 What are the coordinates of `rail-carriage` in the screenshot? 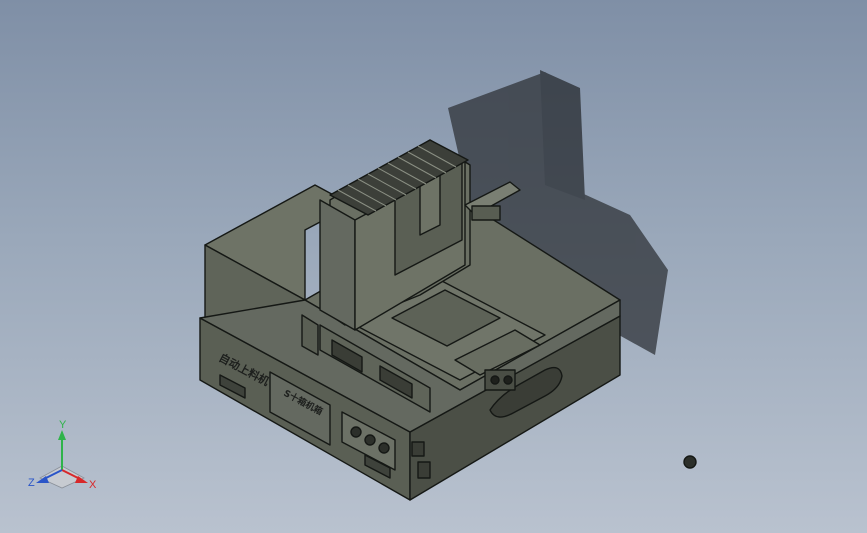 It's located at (486, 213).